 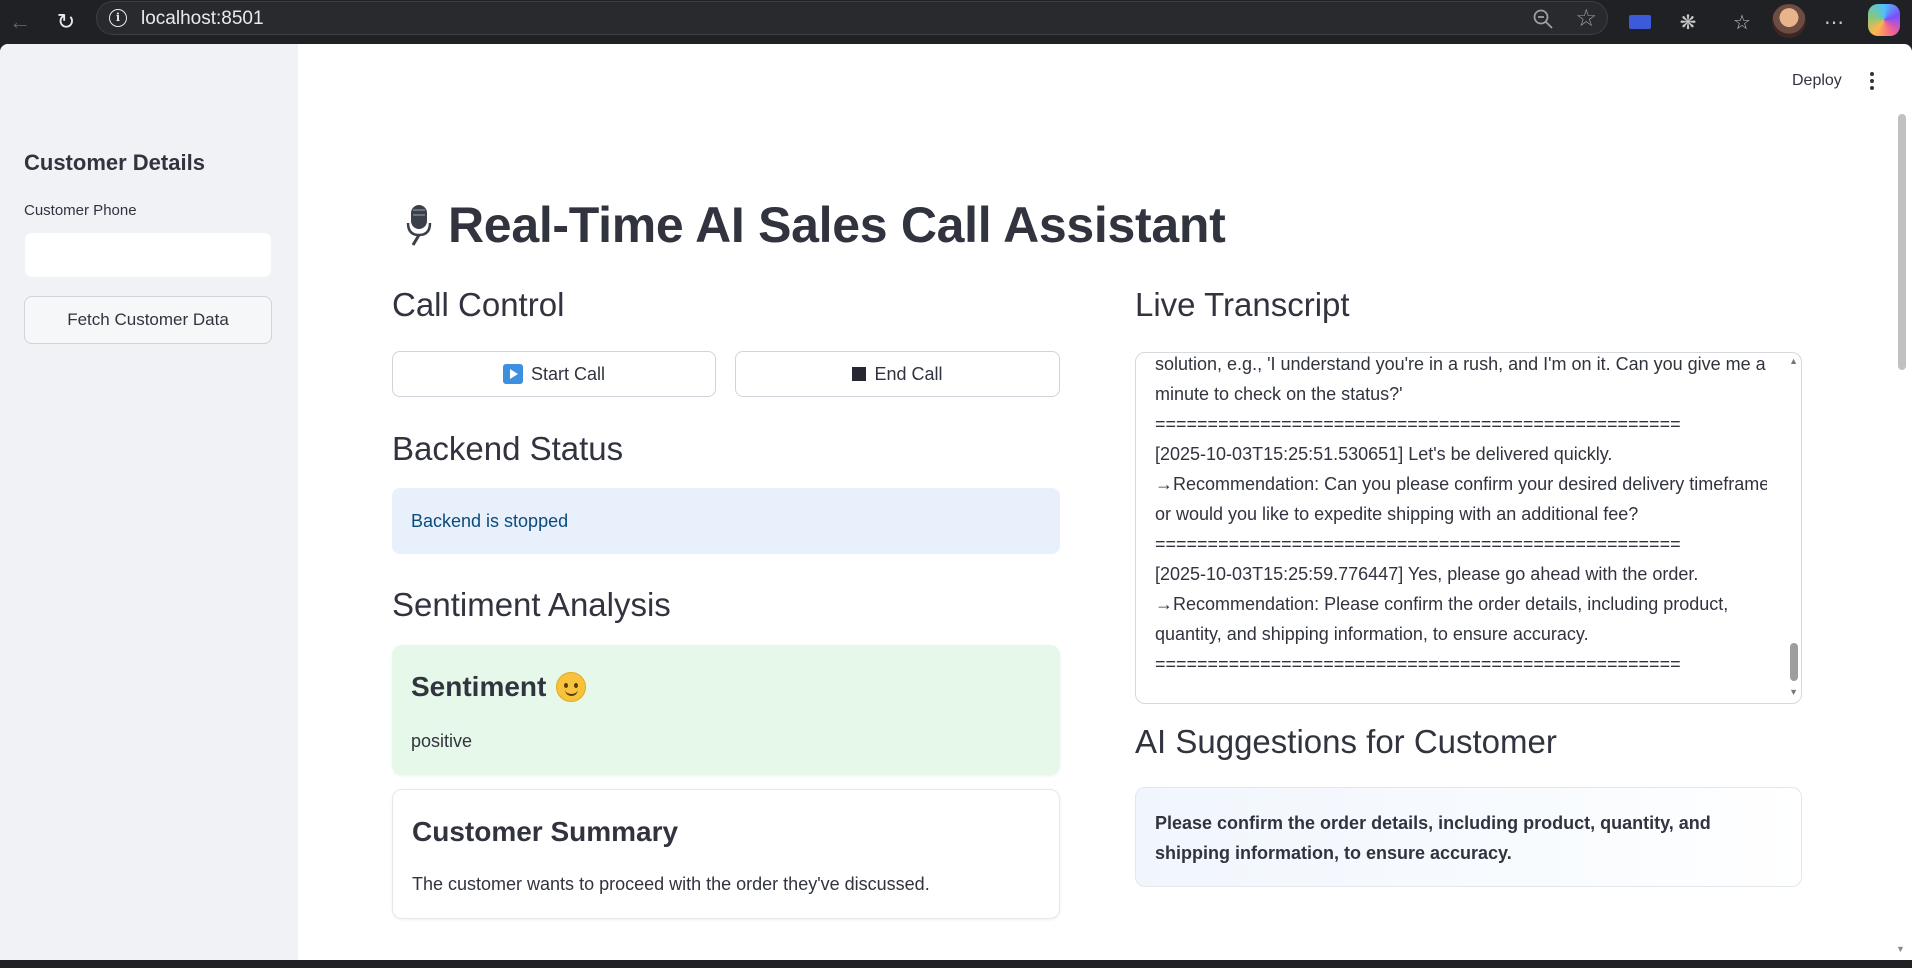 I want to click on transcript-line: minute to check on the status?', so click(x=1279, y=394).